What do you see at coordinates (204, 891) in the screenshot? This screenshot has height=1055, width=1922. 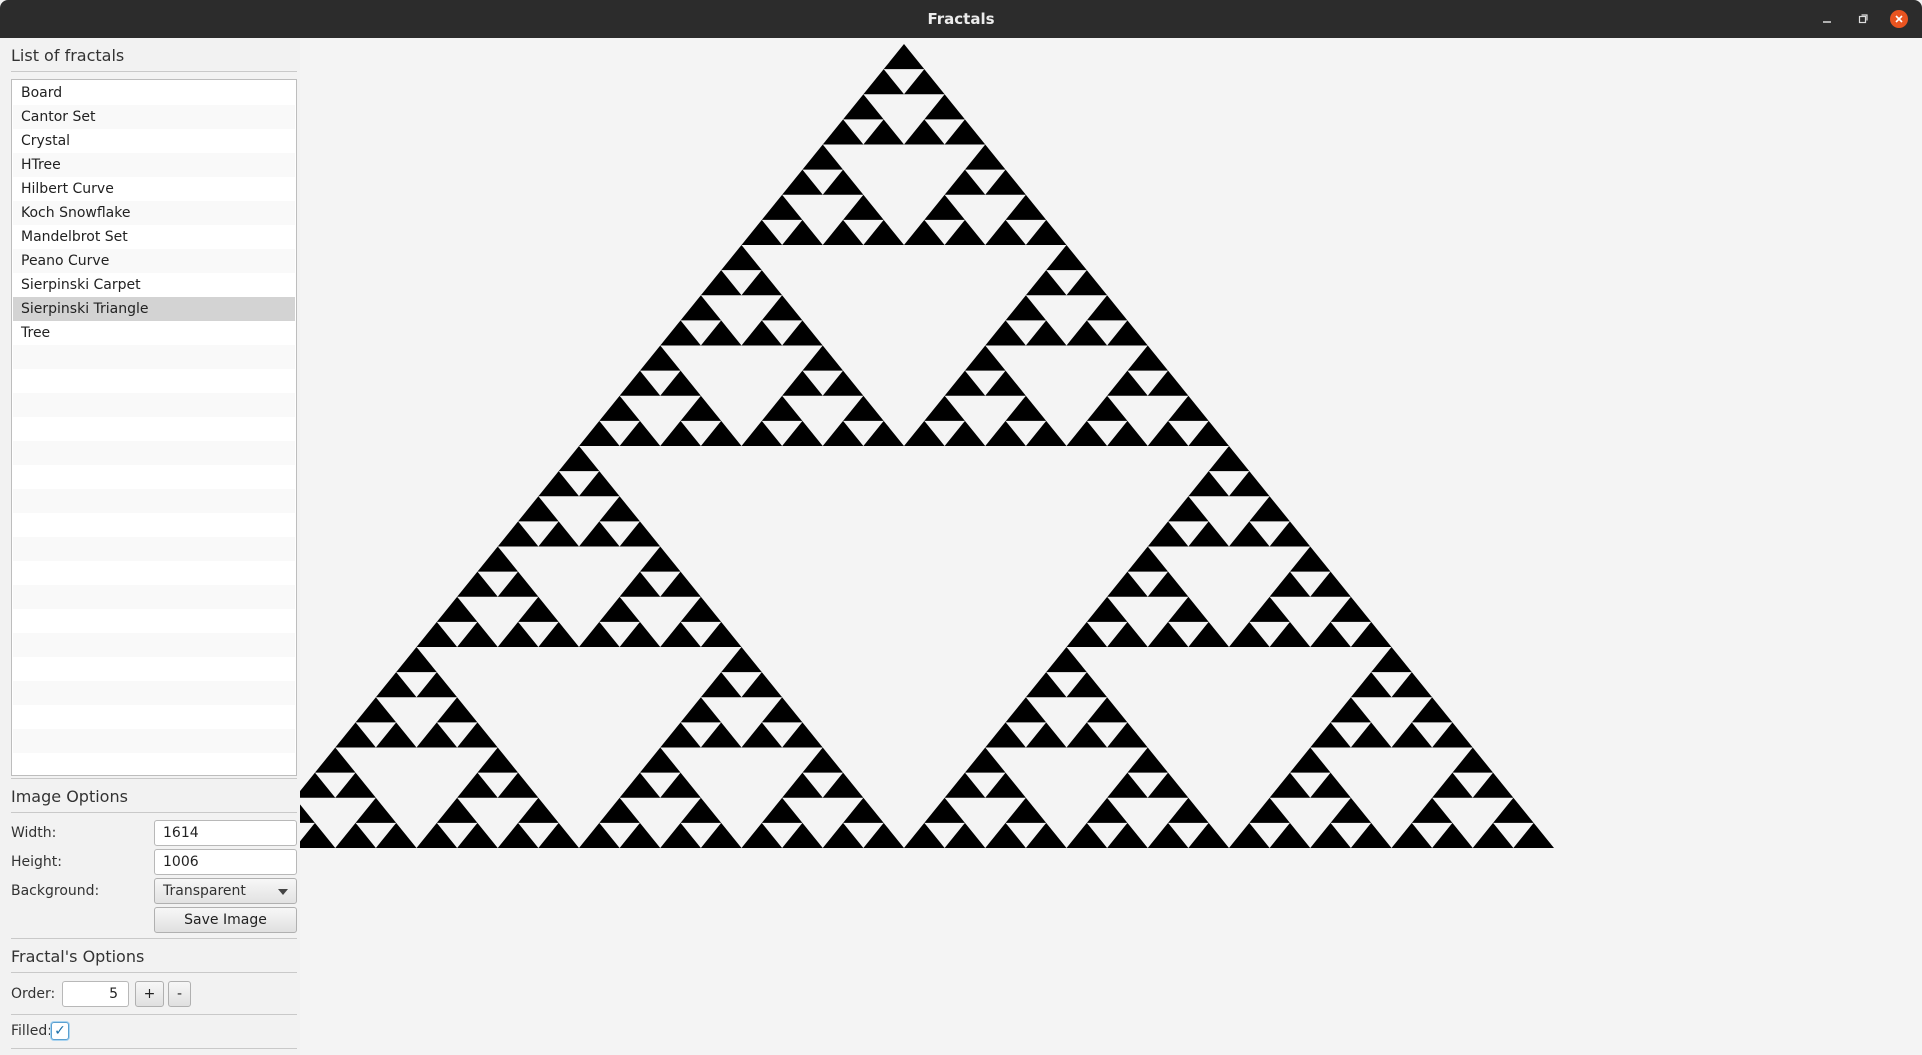 I see `background-select-value: Transparent` at bounding box center [204, 891].